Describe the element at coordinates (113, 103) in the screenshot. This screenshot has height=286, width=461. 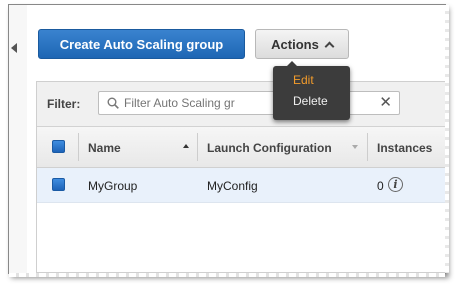
I see `search-icon` at that location.